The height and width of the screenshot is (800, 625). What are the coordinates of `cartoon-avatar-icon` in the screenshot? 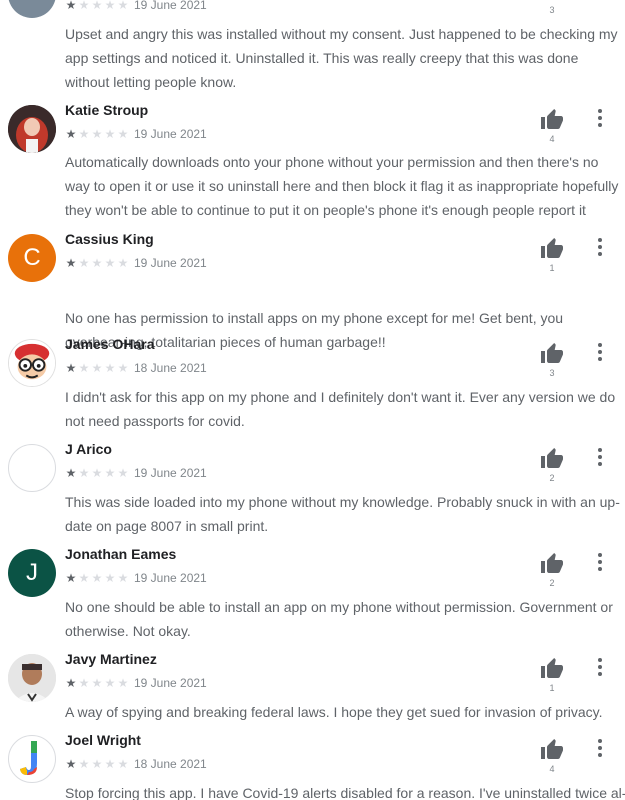 It's located at (32, 363).